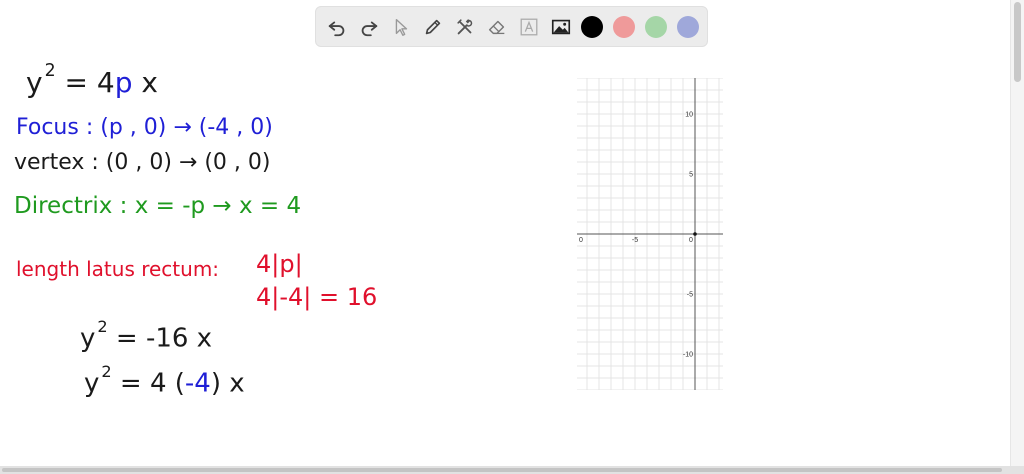 This screenshot has width=1024, height=474. What do you see at coordinates (401, 27) in the screenshot?
I see `select-icon` at bounding box center [401, 27].